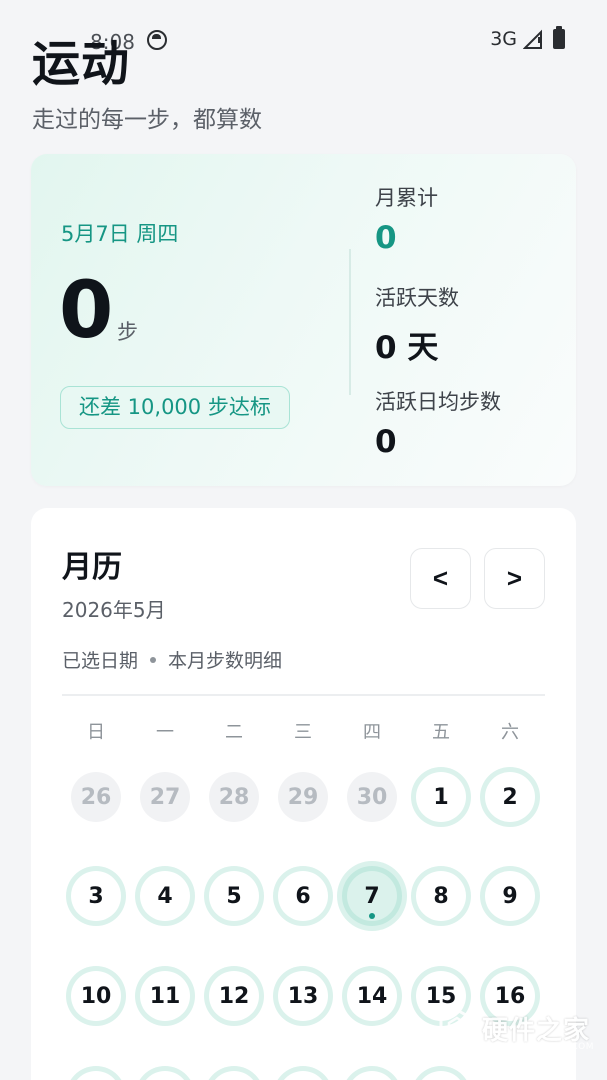 This screenshot has height=1080, width=607. I want to click on weekday-sat: 六, so click(510, 732).